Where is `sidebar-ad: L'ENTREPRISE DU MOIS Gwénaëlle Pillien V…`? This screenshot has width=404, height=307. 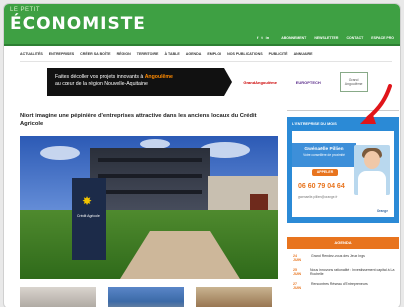
sidebar-ad: L'ENTREPRISE DU MOIS Gwénaëlle Pillien V… is located at coordinates (343, 170).